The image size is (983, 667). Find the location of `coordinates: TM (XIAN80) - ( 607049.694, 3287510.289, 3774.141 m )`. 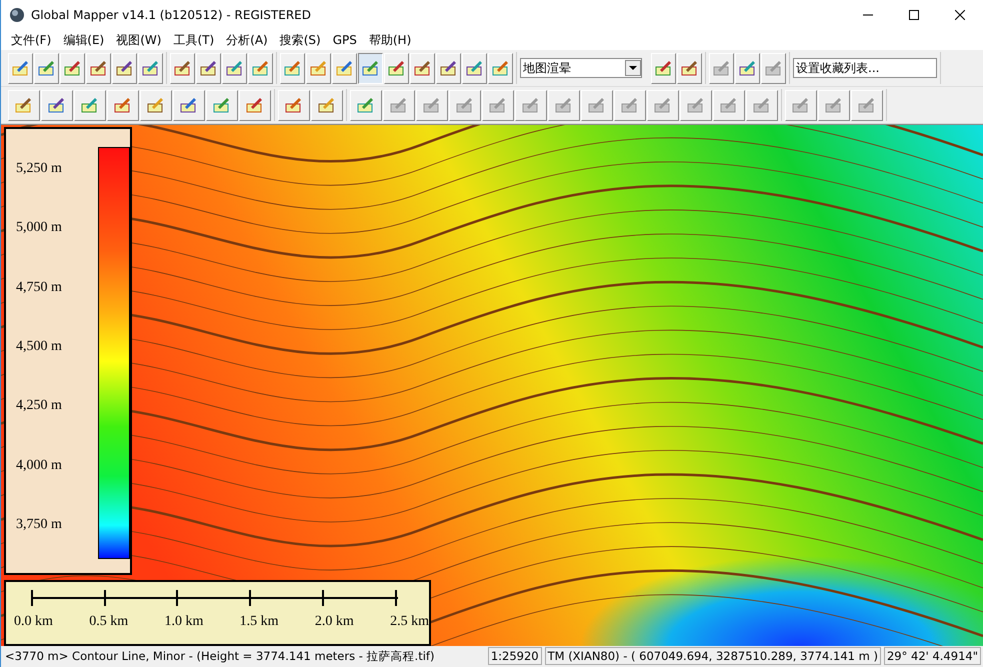

coordinates: TM (XIAN80) - ( 607049.694, 3287510.289, 3774.141 m ) is located at coordinates (712, 656).